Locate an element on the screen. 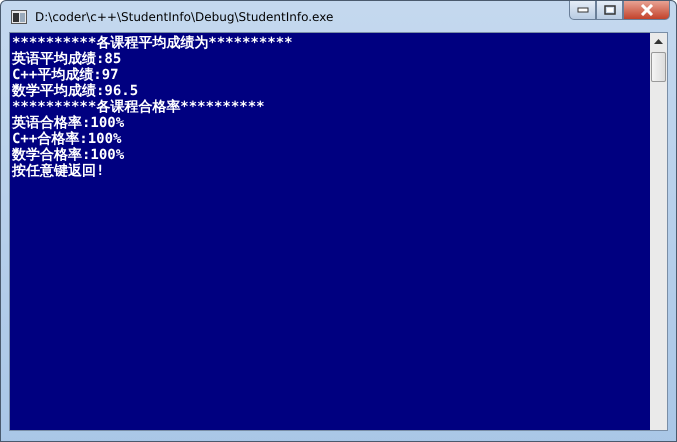 The image size is (677, 442). close-icon is located at coordinates (647, 10).